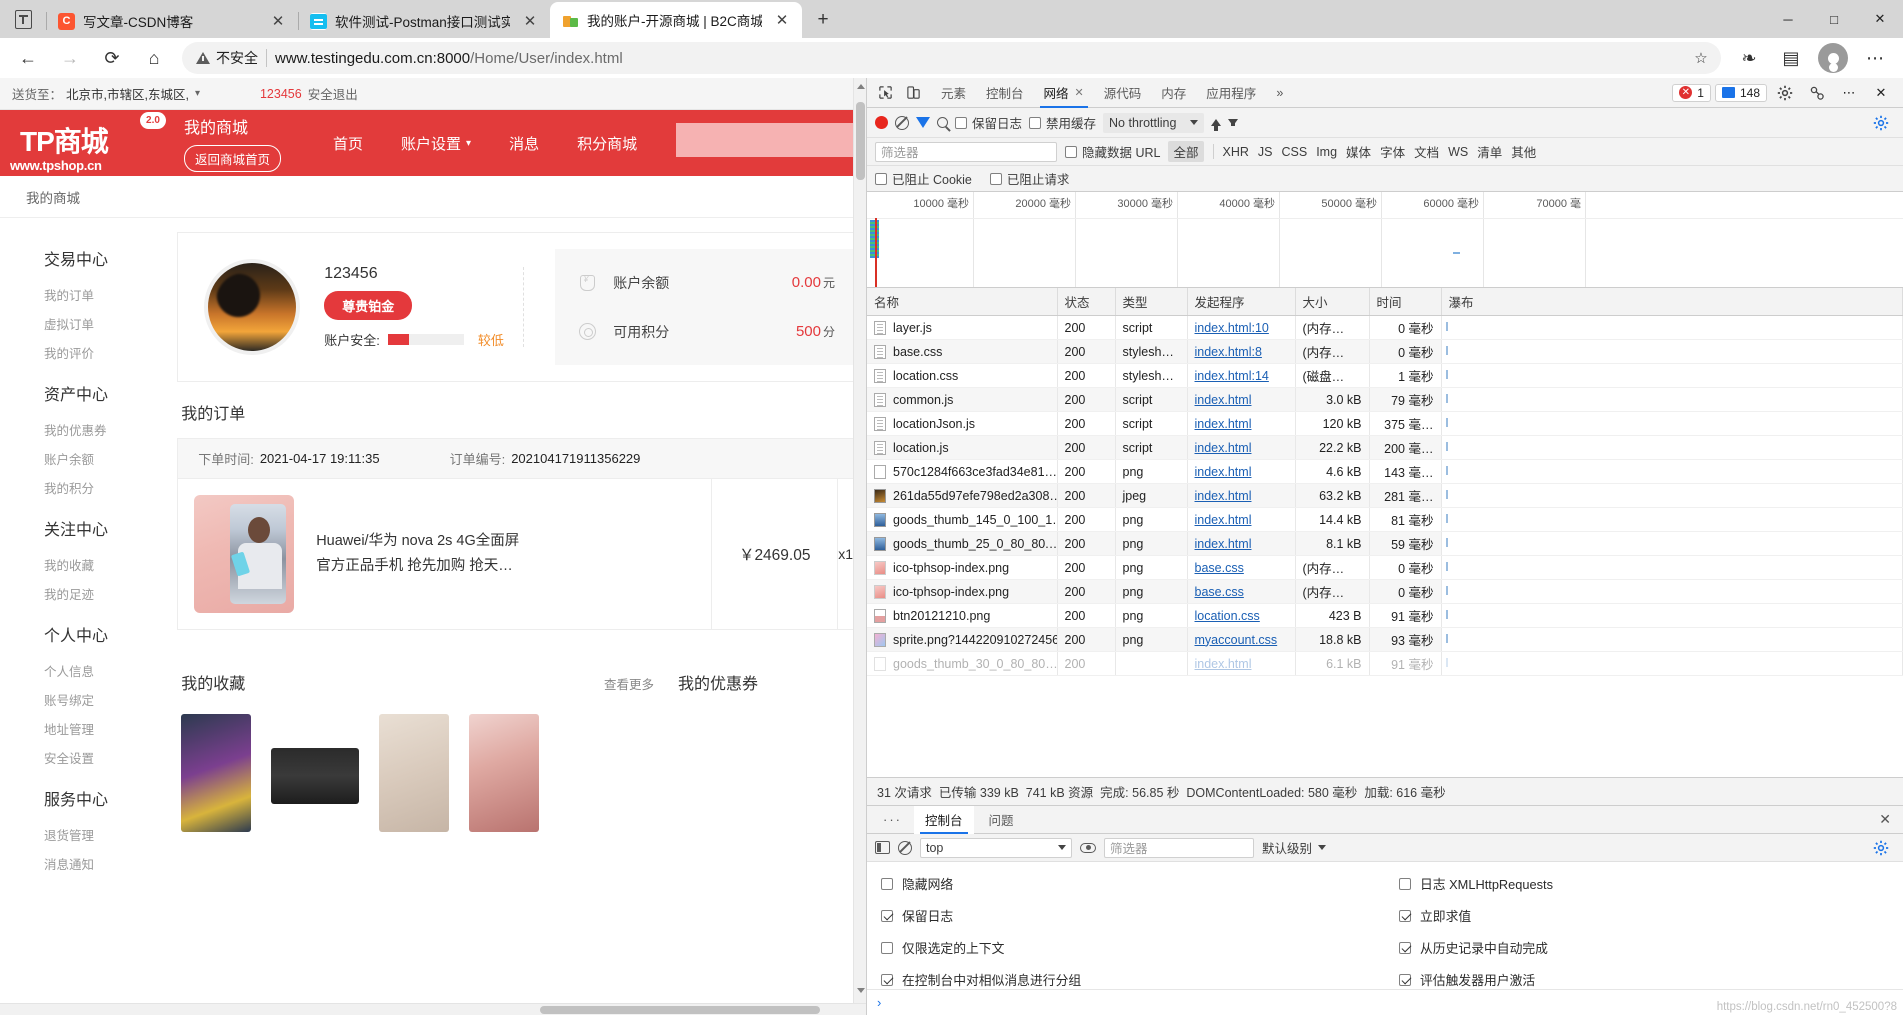 The image size is (1903, 1015). What do you see at coordinates (83, 352) in the screenshot?
I see `sidebar-item-my-reviews: 我的评价` at bounding box center [83, 352].